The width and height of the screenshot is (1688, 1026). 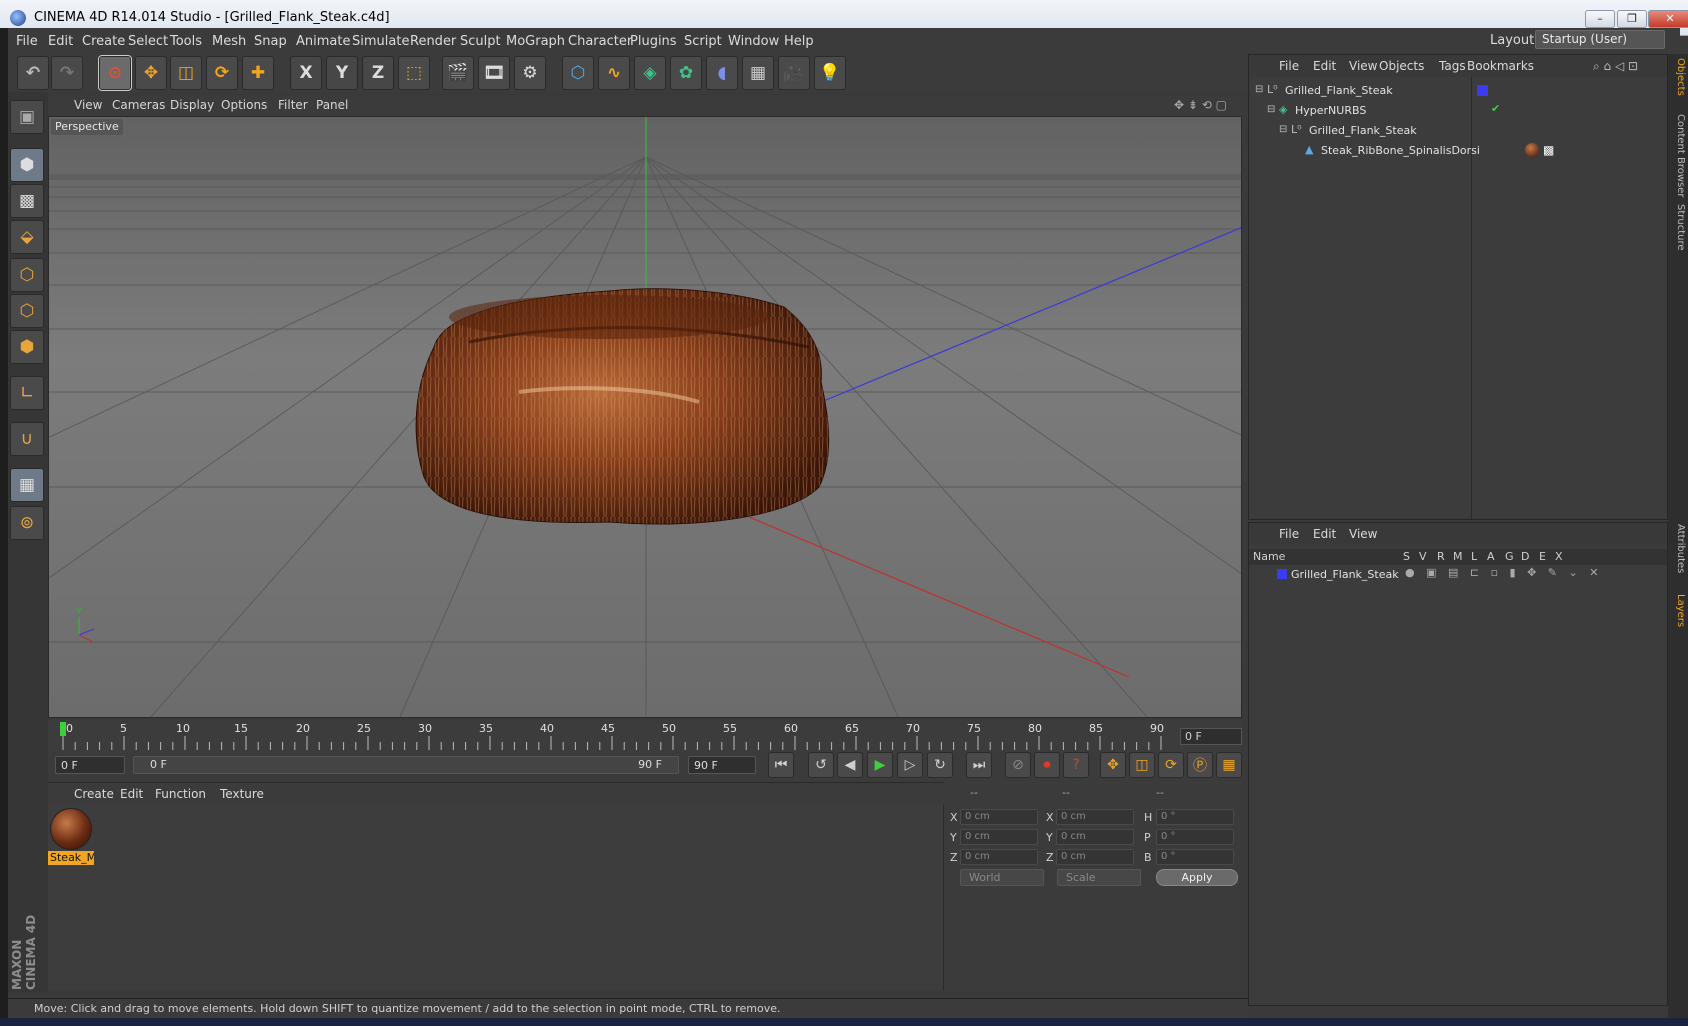 I want to click on scale-tool-icon: ◫, so click(x=186, y=73).